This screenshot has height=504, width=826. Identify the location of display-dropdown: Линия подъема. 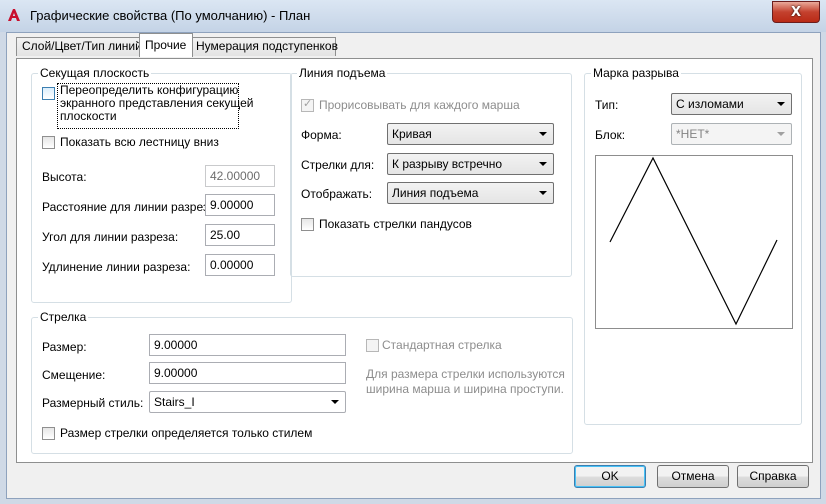
(470, 193).